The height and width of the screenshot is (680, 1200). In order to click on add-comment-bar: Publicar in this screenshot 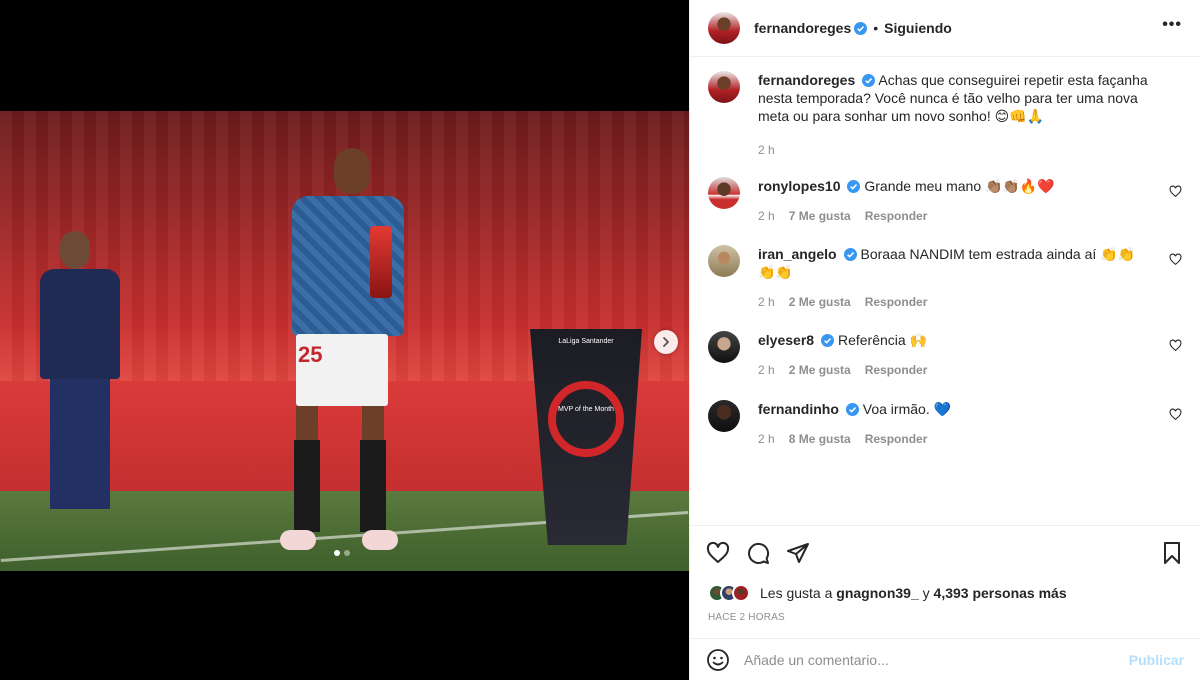, I will do `click(945, 659)`.